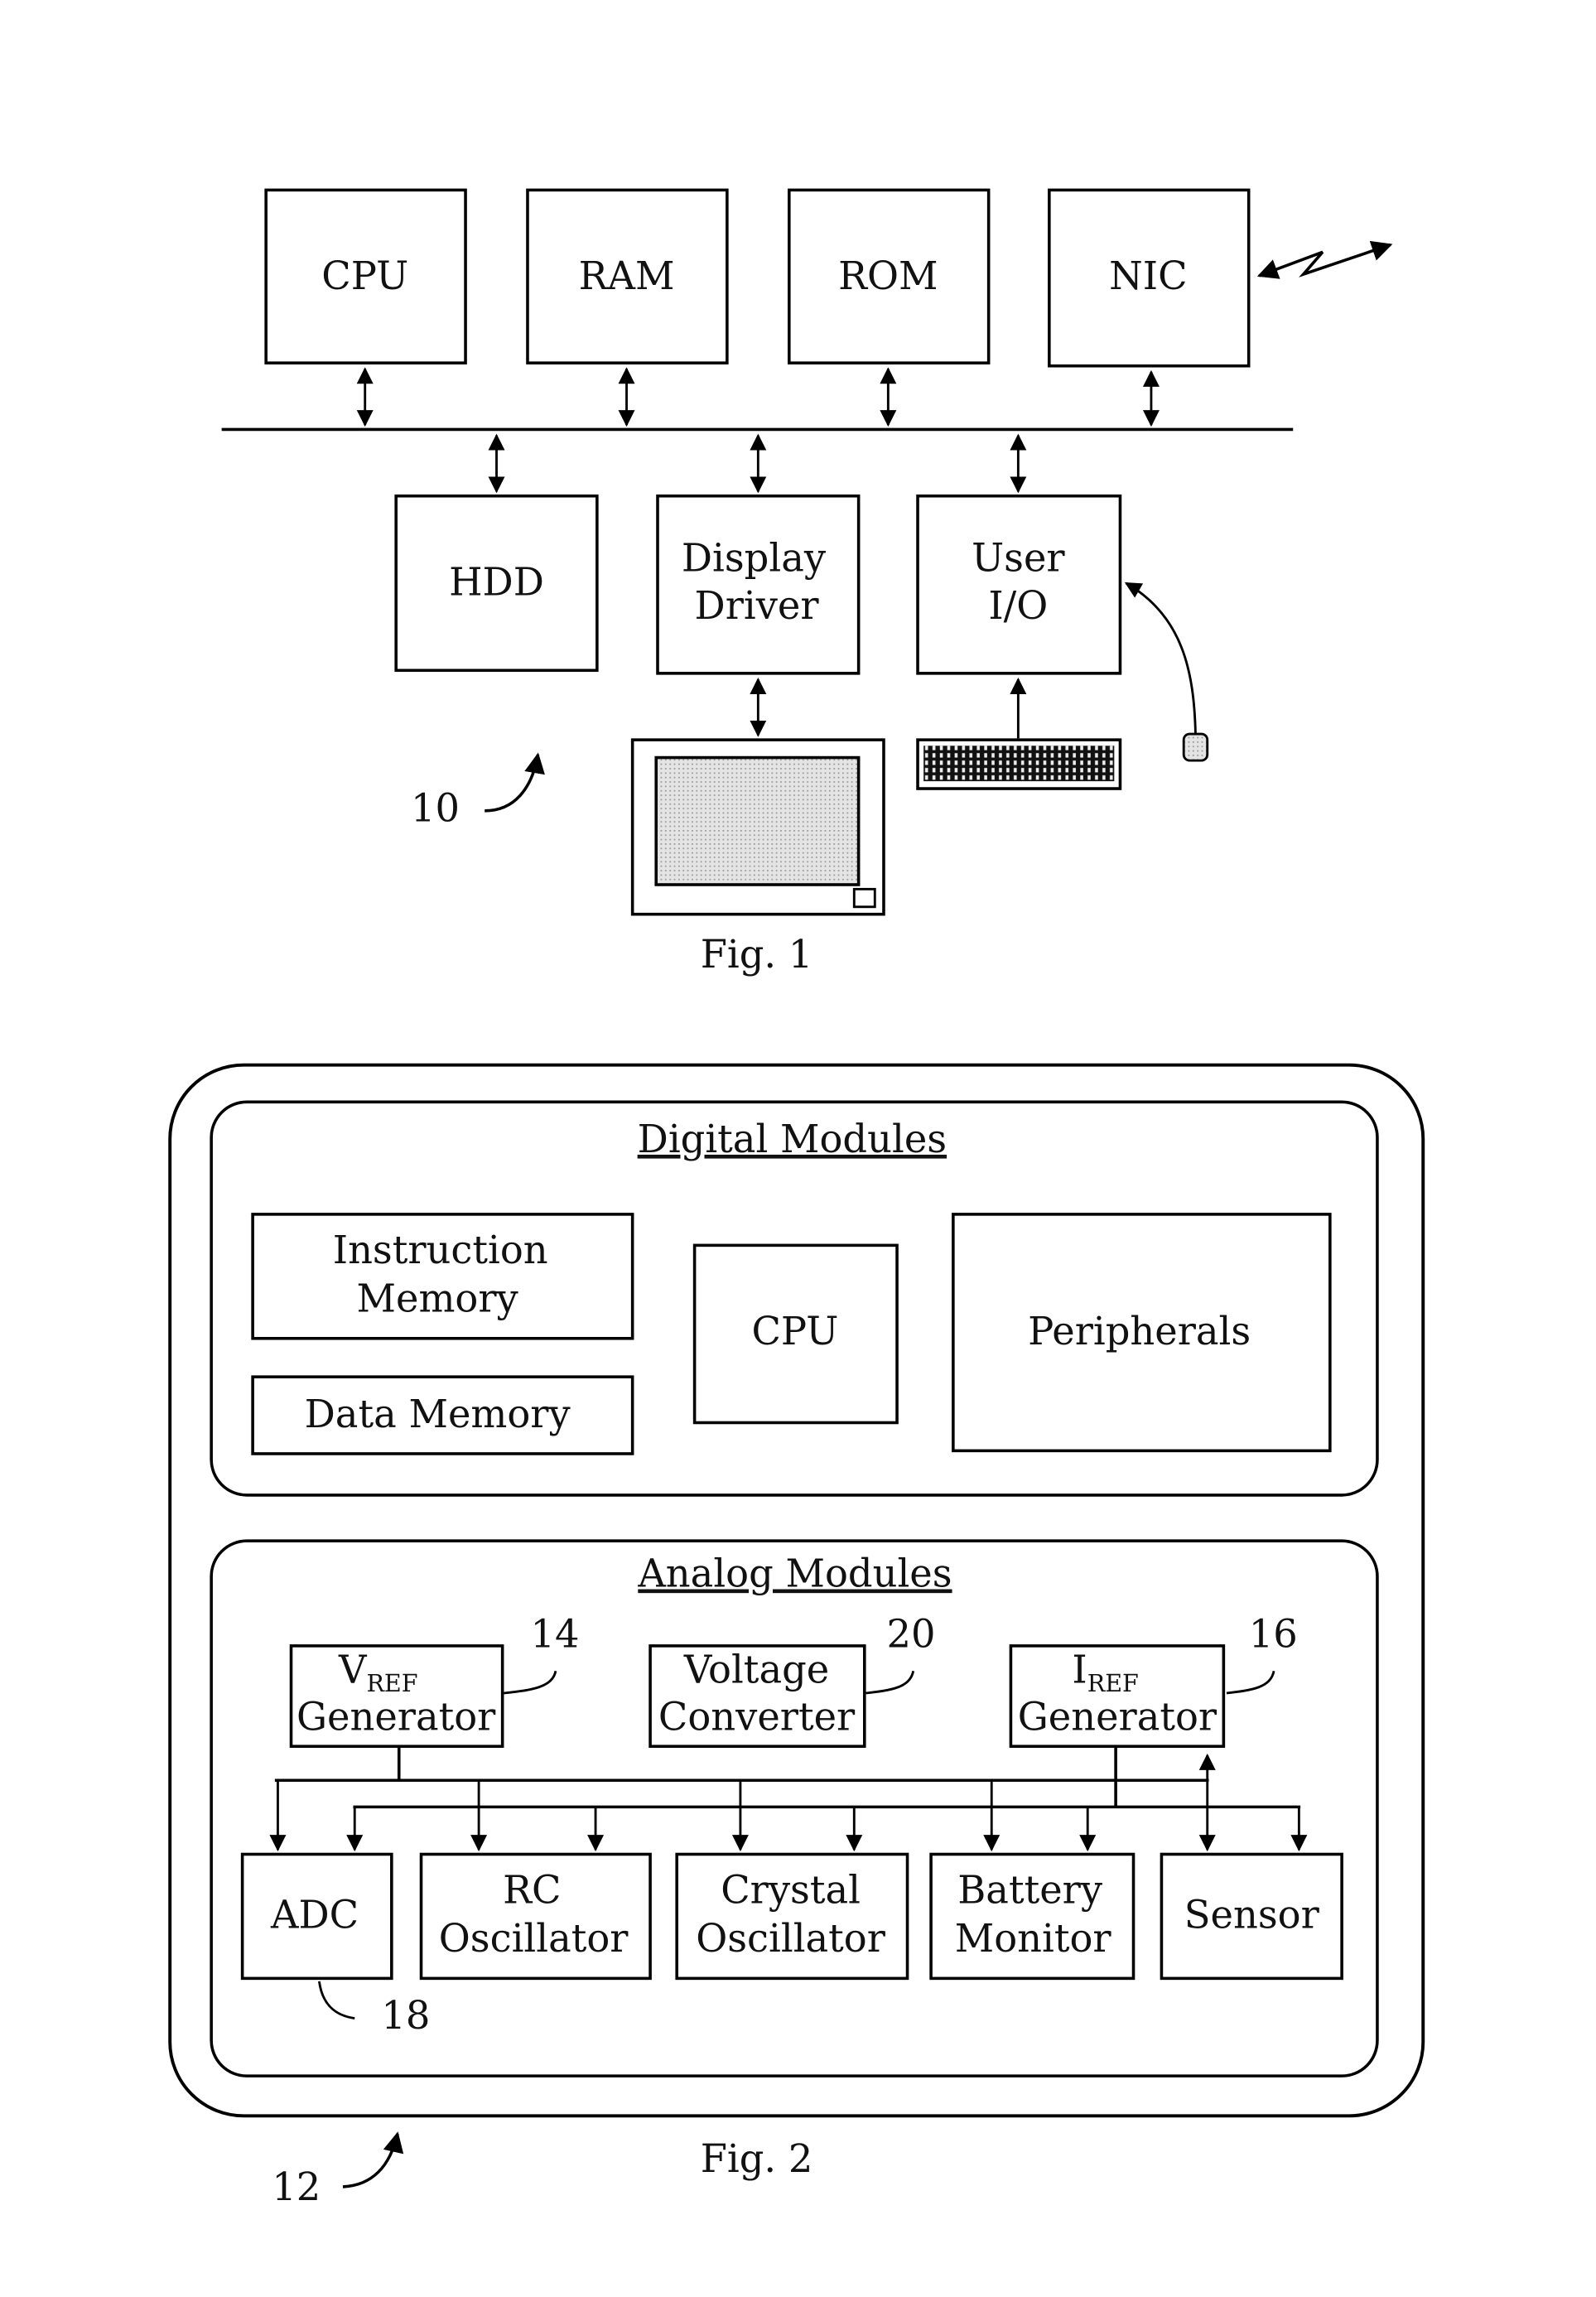 The image size is (1596, 2297). Describe the element at coordinates (756, 1670) in the screenshot. I see `voltage-converter-label-line1: Voltage` at that location.